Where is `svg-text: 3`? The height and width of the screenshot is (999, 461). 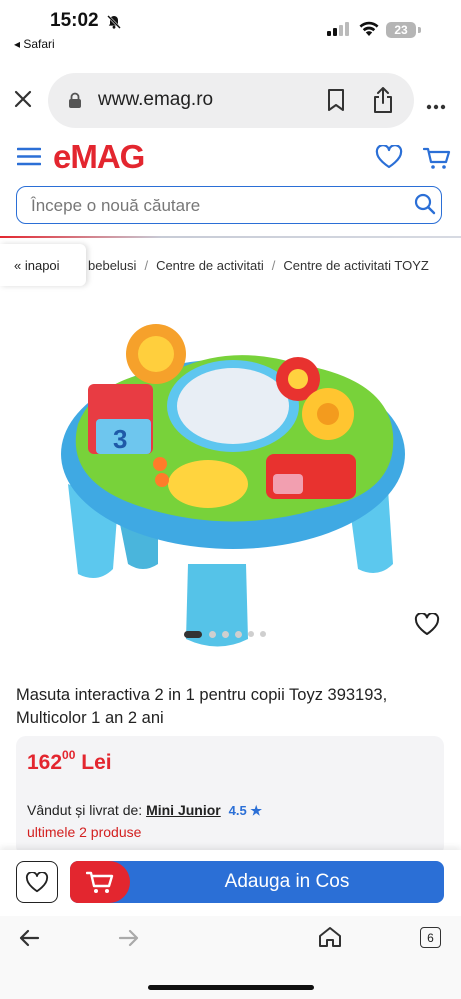
svg-text: 3 is located at coordinates (120, 439).